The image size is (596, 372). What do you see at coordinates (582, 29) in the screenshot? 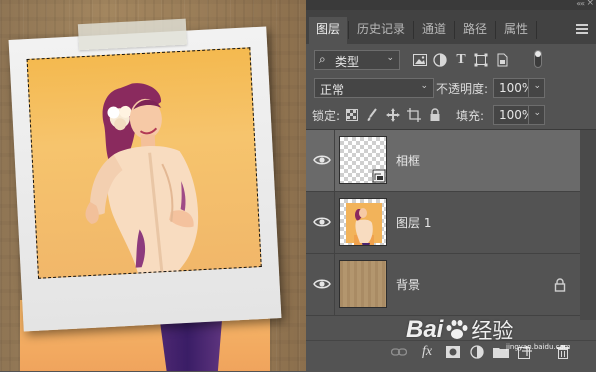
I see `panel-menu-icon` at bounding box center [582, 29].